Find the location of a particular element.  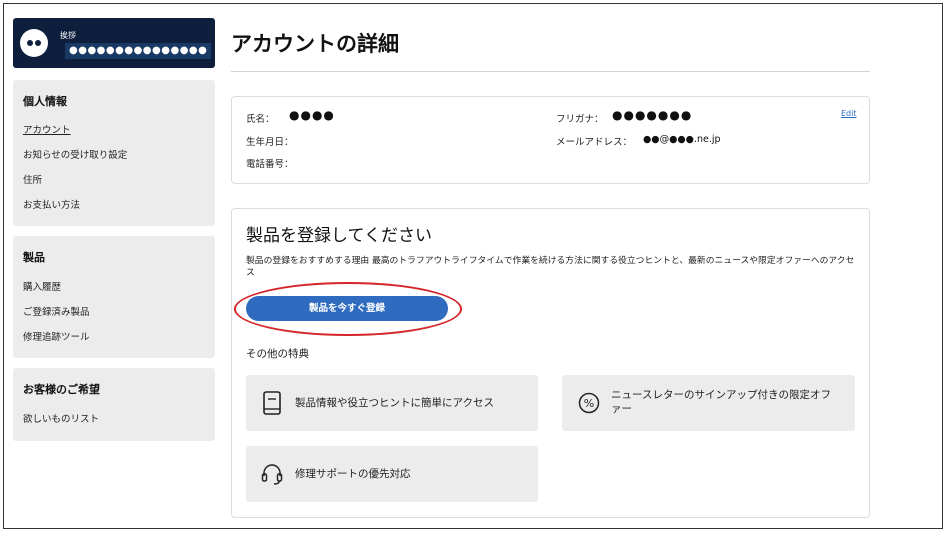

registration-title: 製品を登録してください is located at coordinates (339, 236).